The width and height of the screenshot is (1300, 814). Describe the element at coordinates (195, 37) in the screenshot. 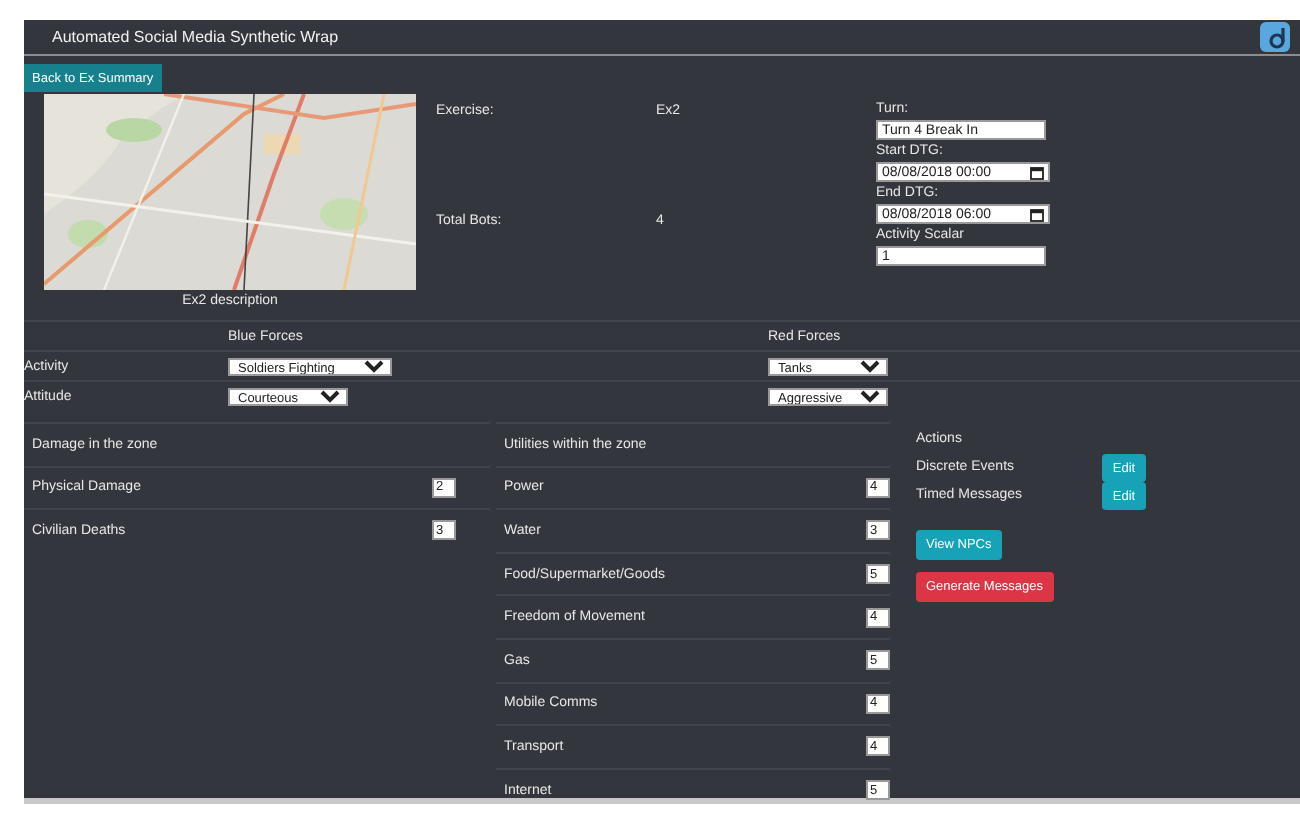

I see `app-title: Automated Social Media Synthetic Wrap` at that location.